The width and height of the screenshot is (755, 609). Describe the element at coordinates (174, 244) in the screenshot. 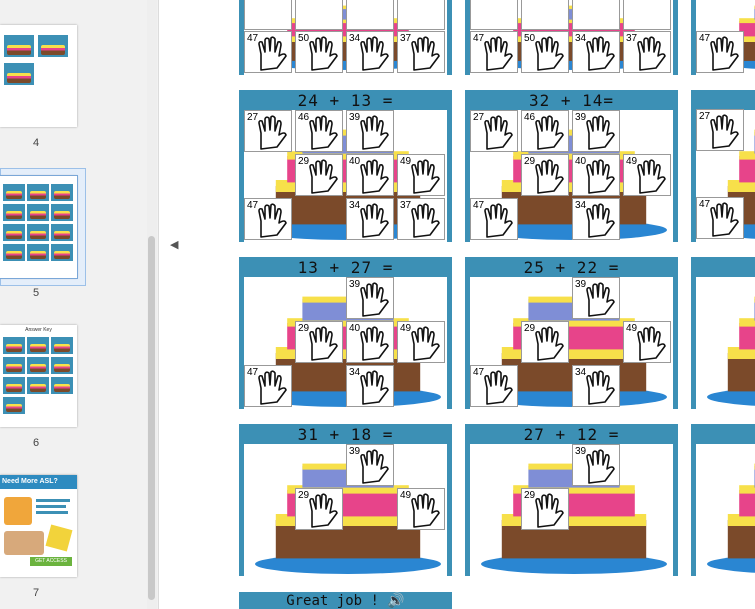

I see `collapse-sidebar-arrow-icon: ◀` at that location.